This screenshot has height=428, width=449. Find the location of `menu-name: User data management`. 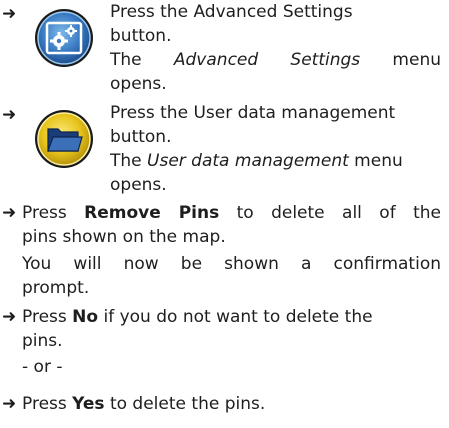

menu-name: User data management is located at coordinates (248, 161).